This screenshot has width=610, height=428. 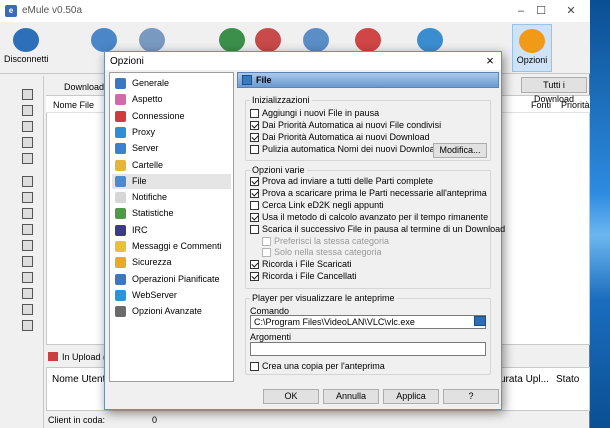 What do you see at coordinates (571, 11) in the screenshot?
I see `close-button: ✕` at bounding box center [571, 11].